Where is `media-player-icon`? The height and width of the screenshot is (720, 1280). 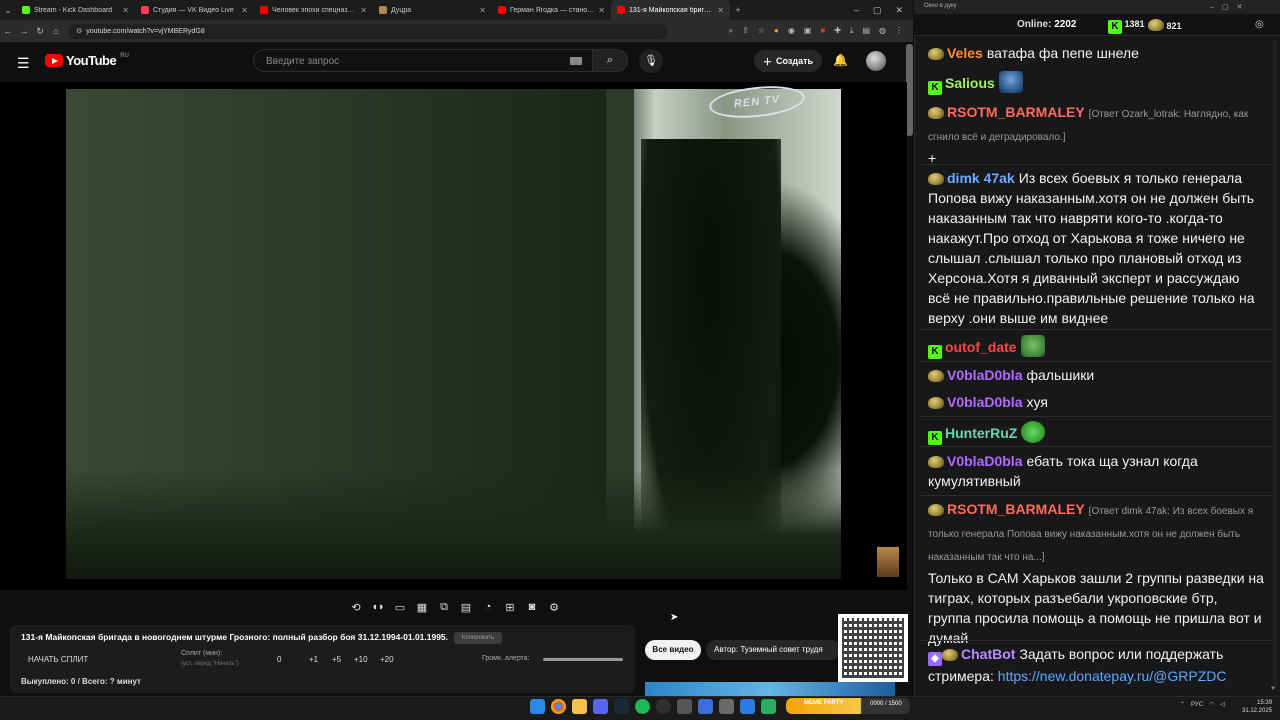
media-player-icon is located at coordinates (705, 706).